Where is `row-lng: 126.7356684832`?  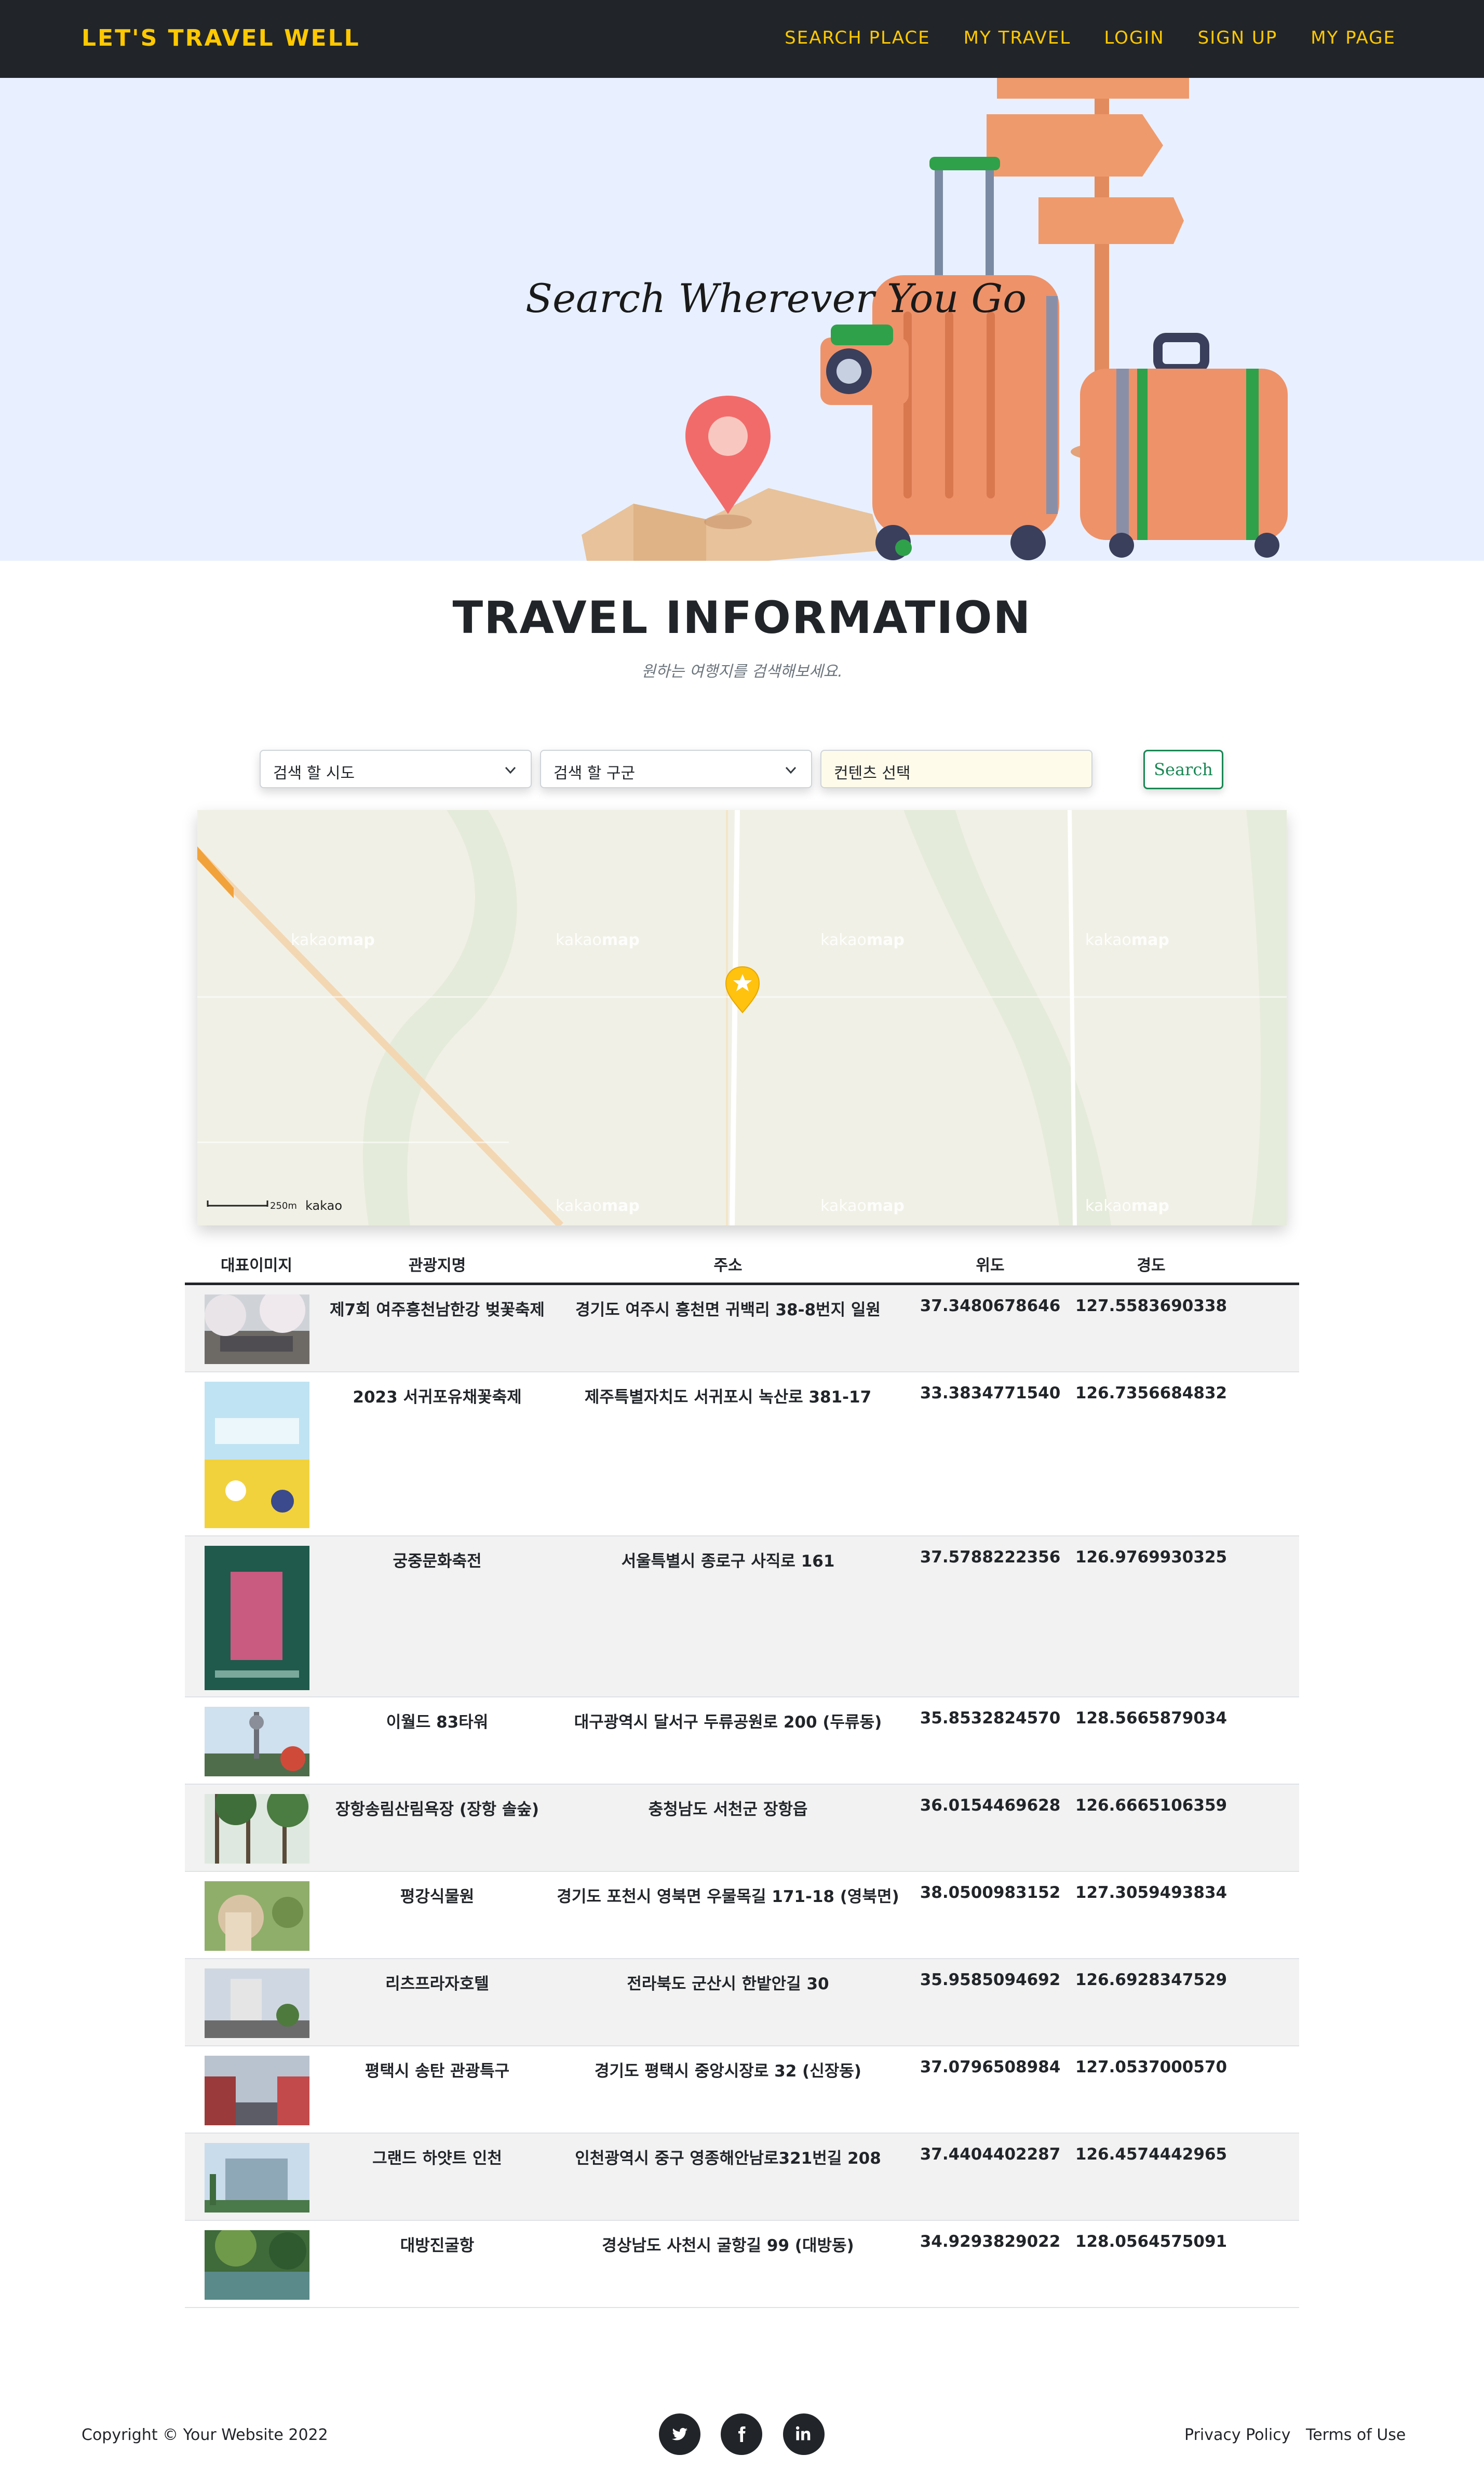
row-lng: 126.7356684832 is located at coordinates (1151, 1393).